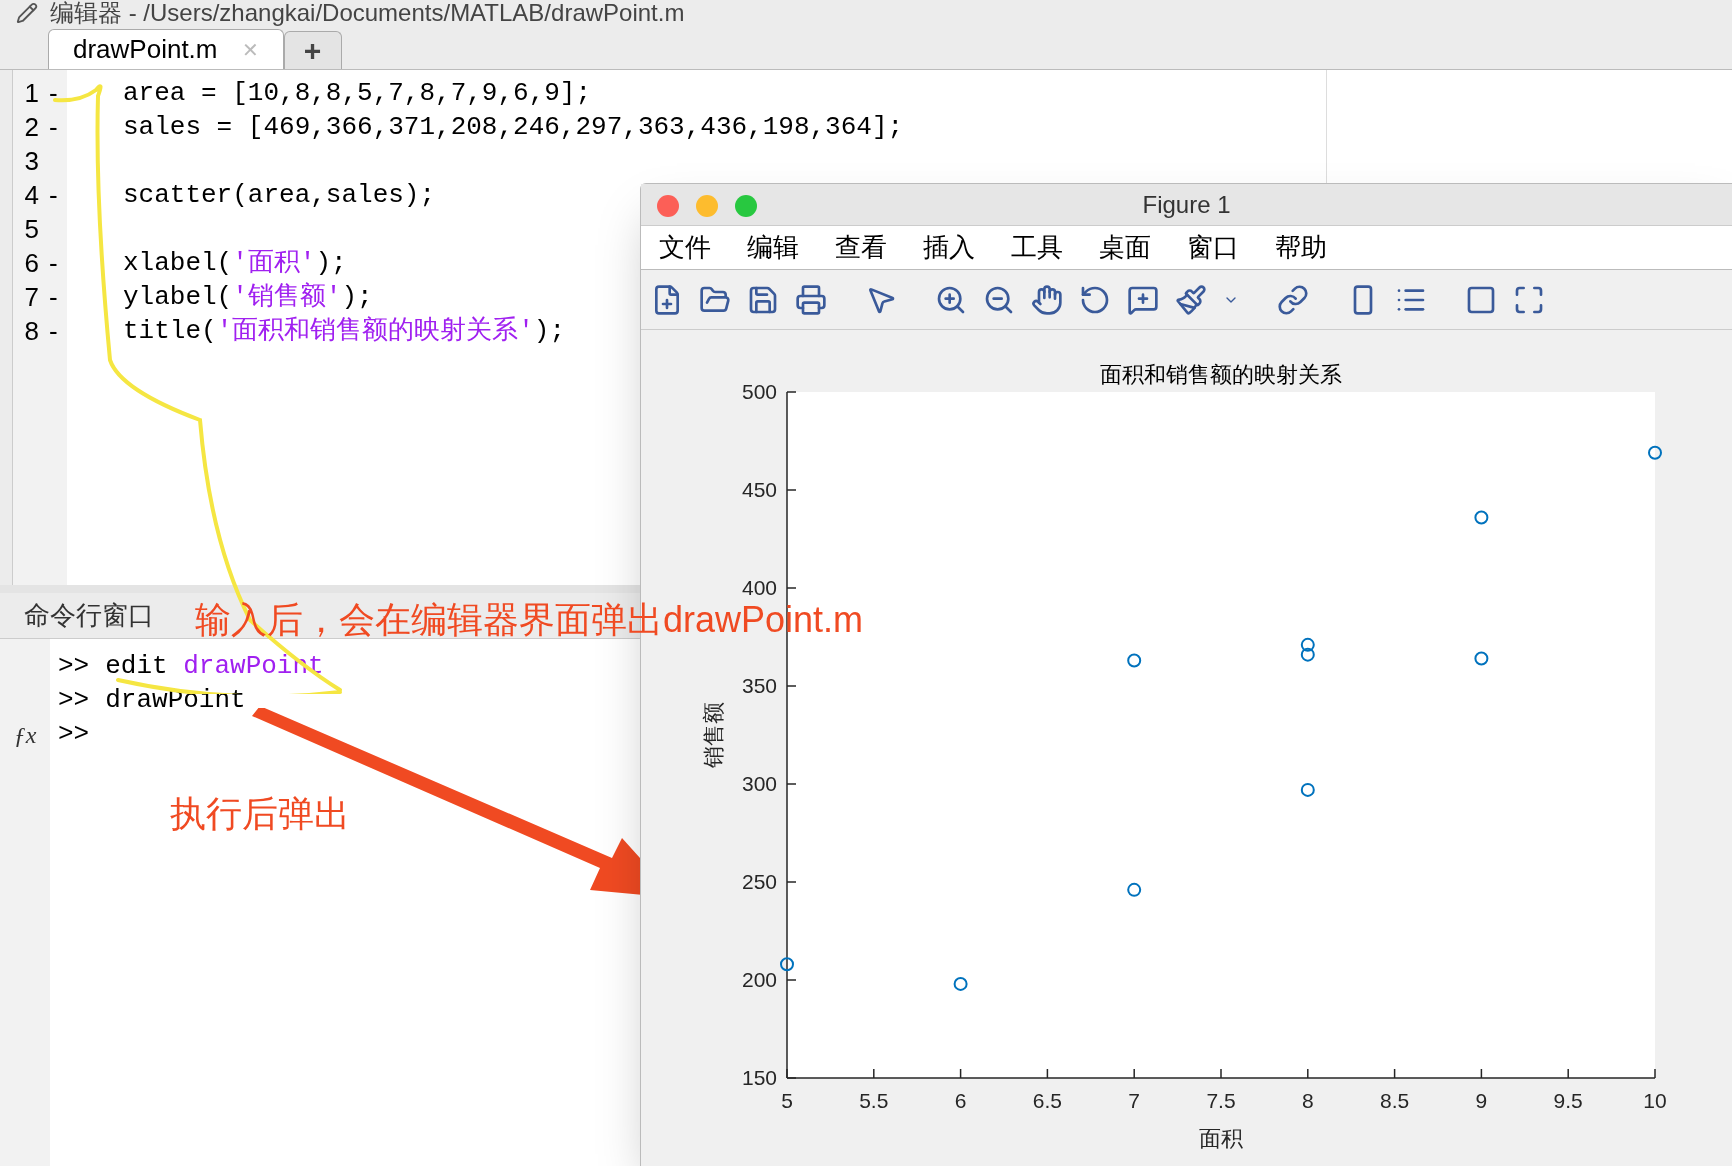  Describe the element at coordinates (1221, 1100) in the screenshot. I see `x-tick-label: 7.5` at that location.